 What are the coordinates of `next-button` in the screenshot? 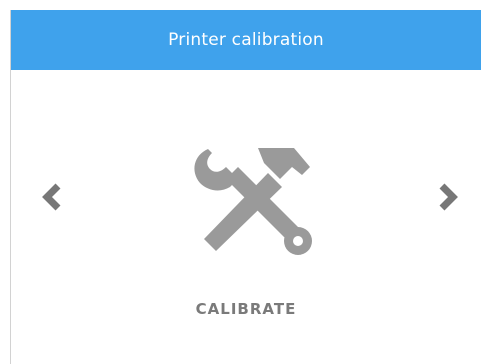 It's located at (448, 197).